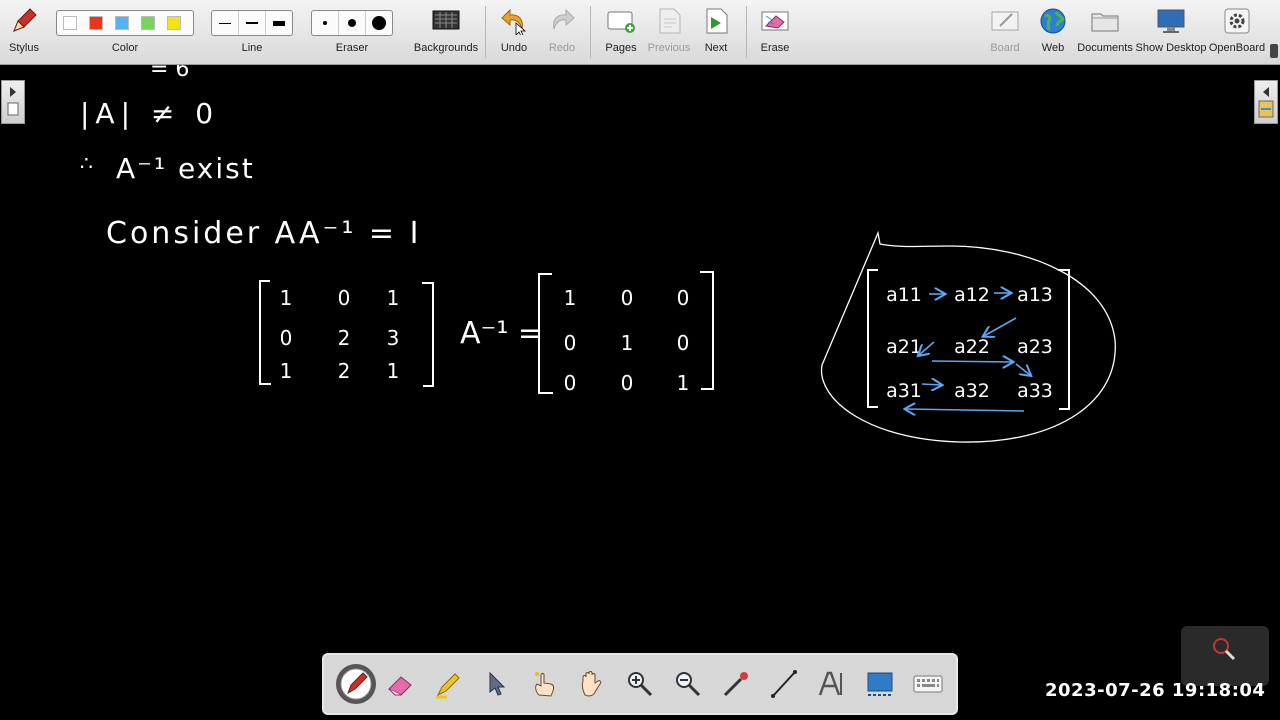 The height and width of the screenshot is (720, 1280). I want to click on eraser-tool-button, so click(400, 684).